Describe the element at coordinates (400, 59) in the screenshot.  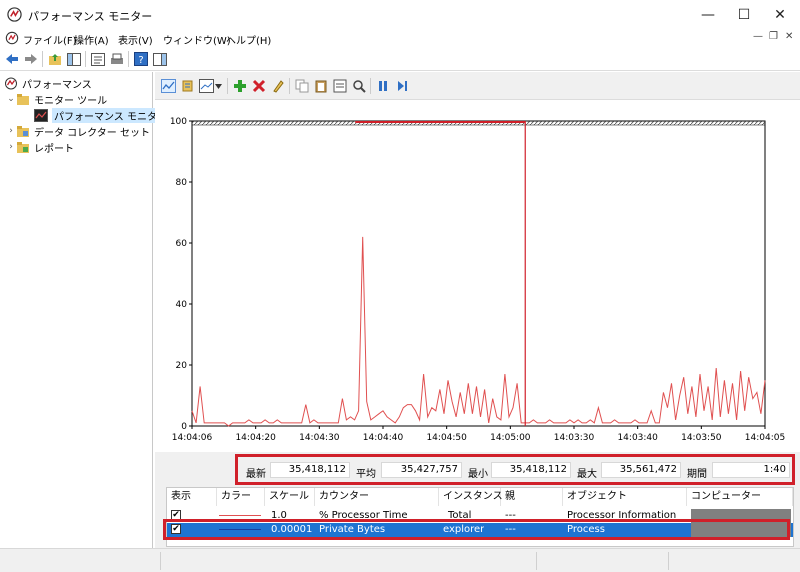
I see `main-toolbar: ?` at that location.